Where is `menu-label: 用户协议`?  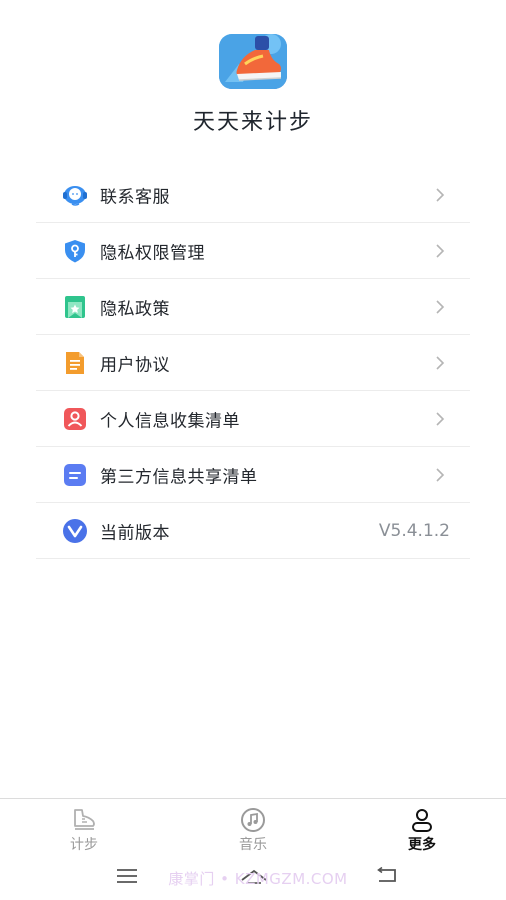
menu-label: 用户协议 is located at coordinates (135, 365).